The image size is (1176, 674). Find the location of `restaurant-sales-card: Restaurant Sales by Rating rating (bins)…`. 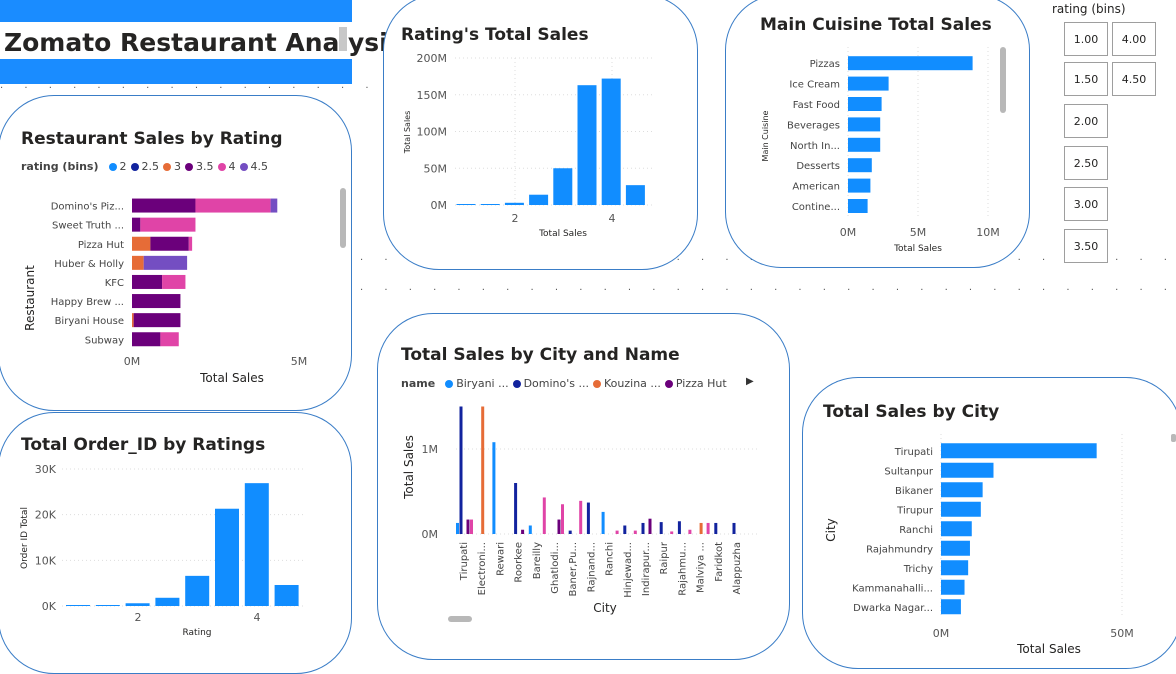

restaurant-sales-card: Restaurant Sales by Rating rating (bins)… is located at coordinates (176, 253).